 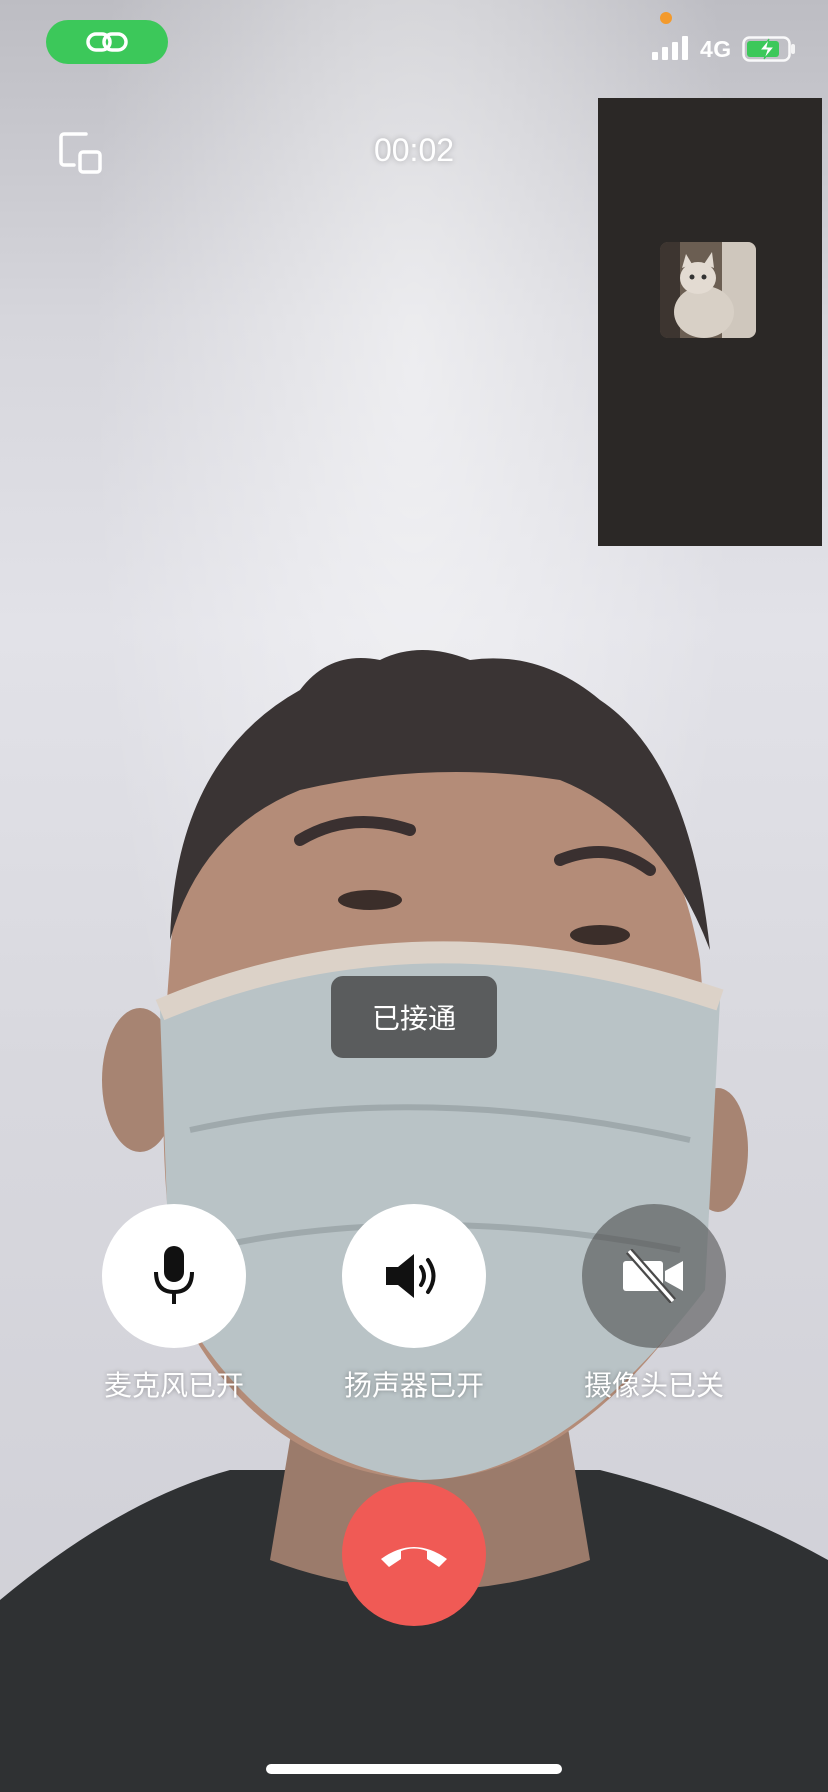 What do you see at coordinates (666, 18) in the screenshot?
I see `privacy-indicator-dot` at bounding box center [666, 18].